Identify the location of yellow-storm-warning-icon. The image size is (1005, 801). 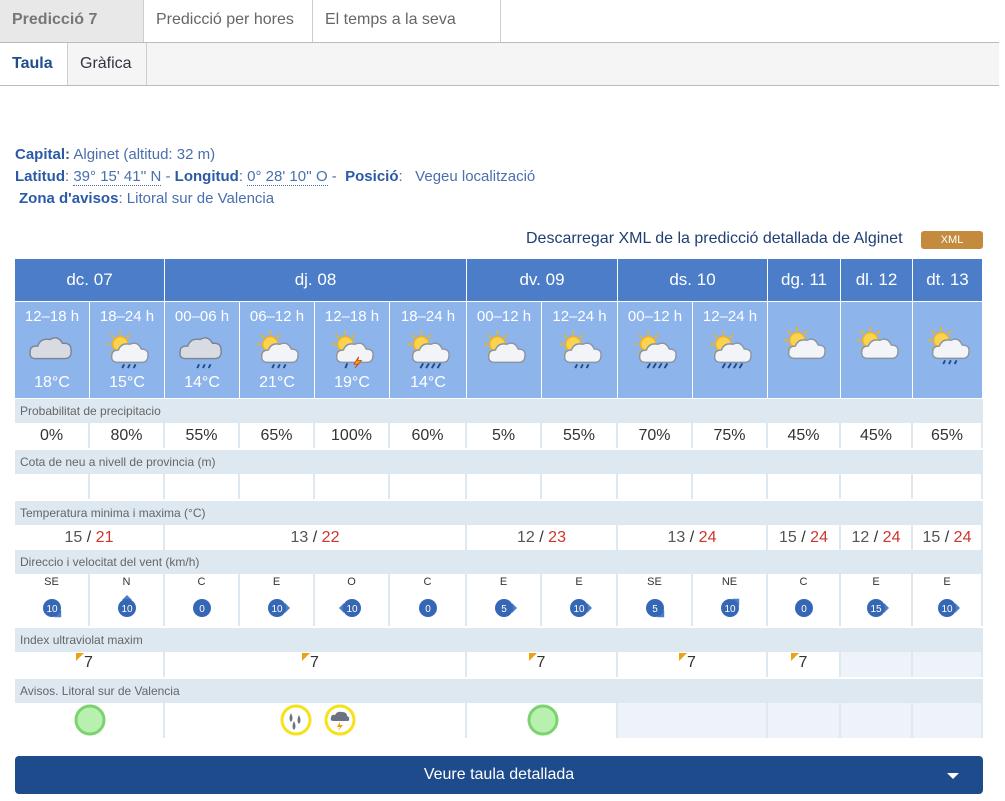
(340, 720).